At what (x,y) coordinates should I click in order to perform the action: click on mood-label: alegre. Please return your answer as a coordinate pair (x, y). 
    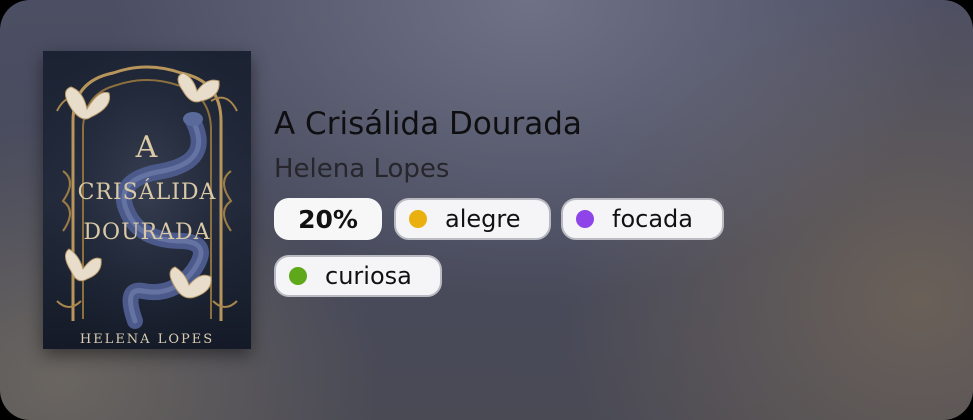
    Looking at the image, I should click on (483, 219).